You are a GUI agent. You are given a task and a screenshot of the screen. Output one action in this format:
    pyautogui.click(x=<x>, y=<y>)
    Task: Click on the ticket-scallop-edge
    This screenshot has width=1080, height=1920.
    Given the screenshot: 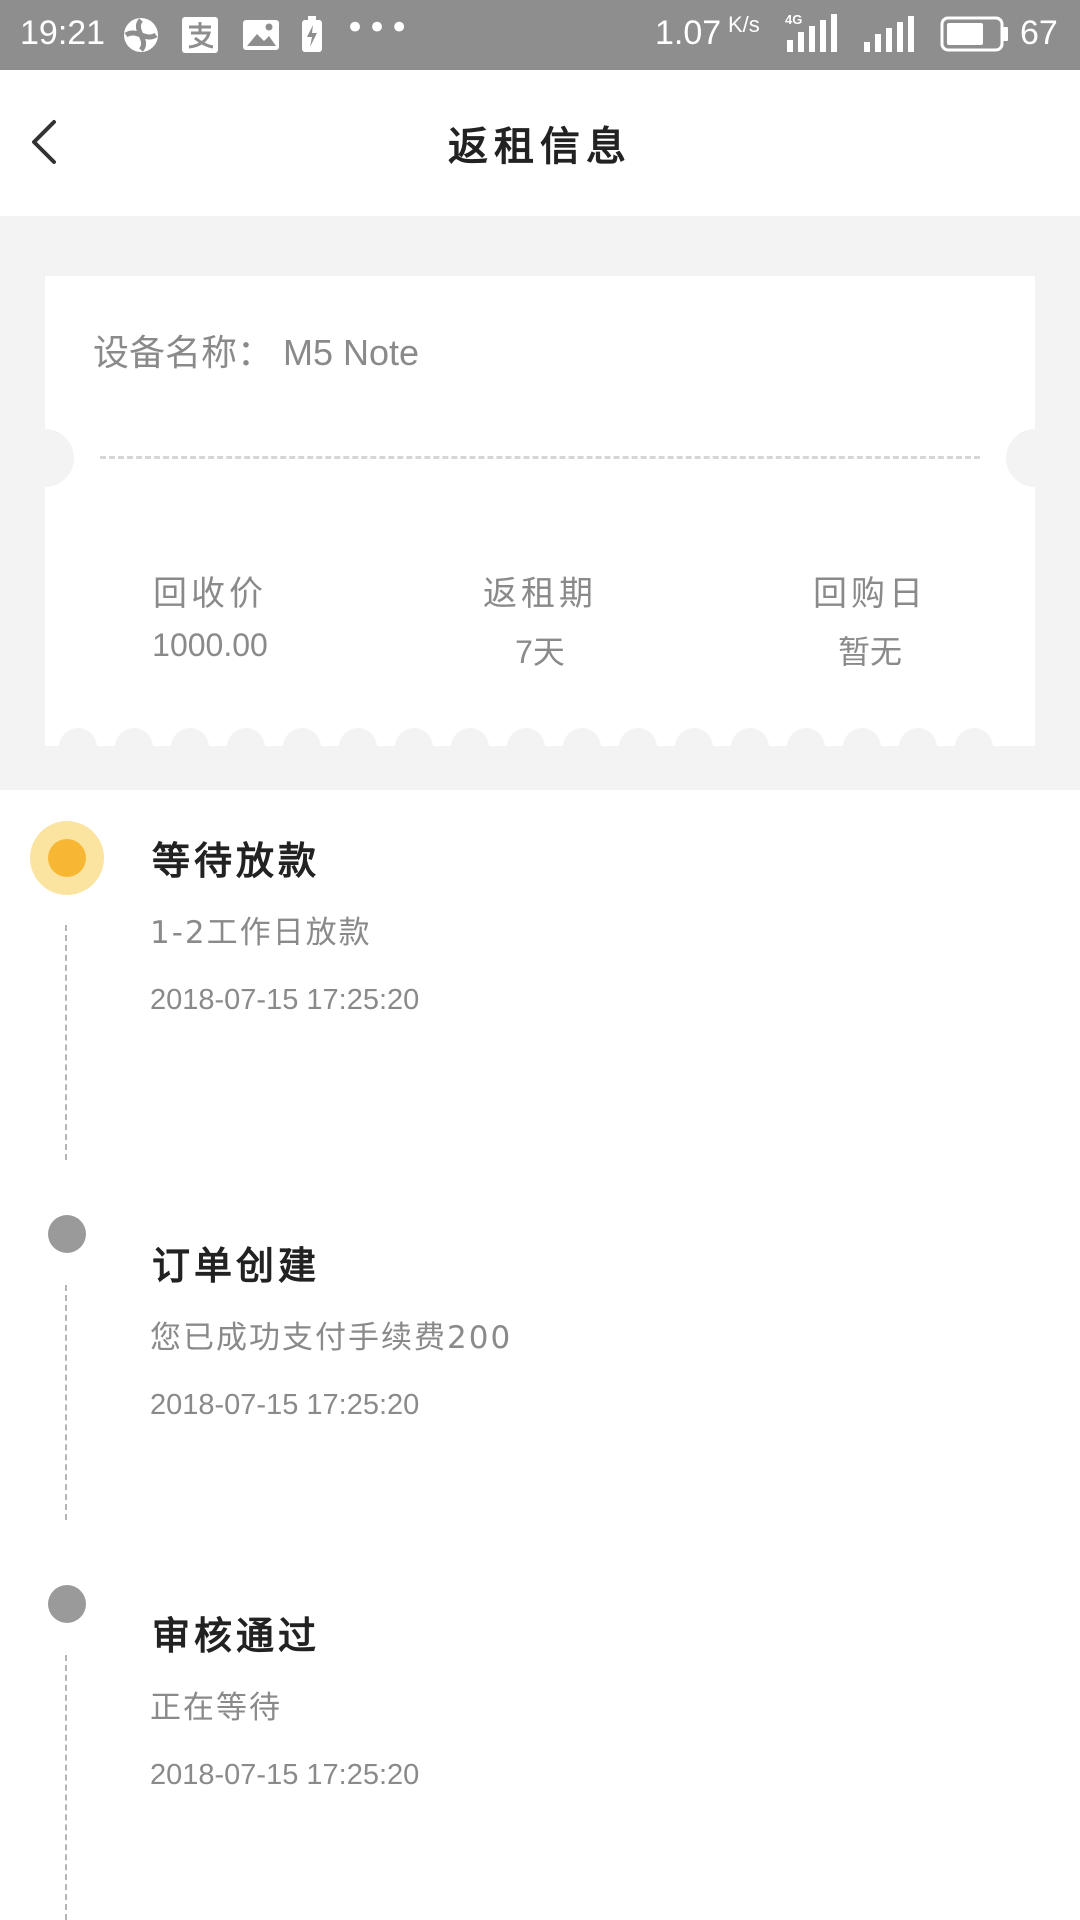 What is the action you would take?
    pyautogui.click(x=540, y=747)
    